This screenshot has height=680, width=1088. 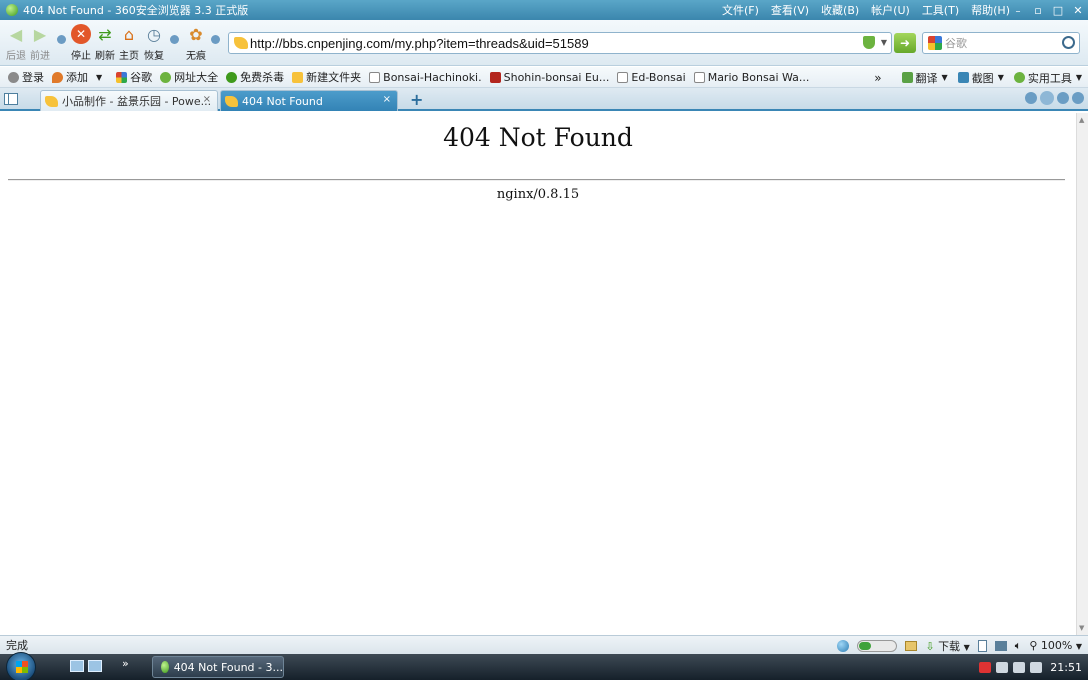 What do you see at coordinates (334, 77) in the screenshot?
I see `favorite-label: 新建文件夹` at bounding box center [334, 77].